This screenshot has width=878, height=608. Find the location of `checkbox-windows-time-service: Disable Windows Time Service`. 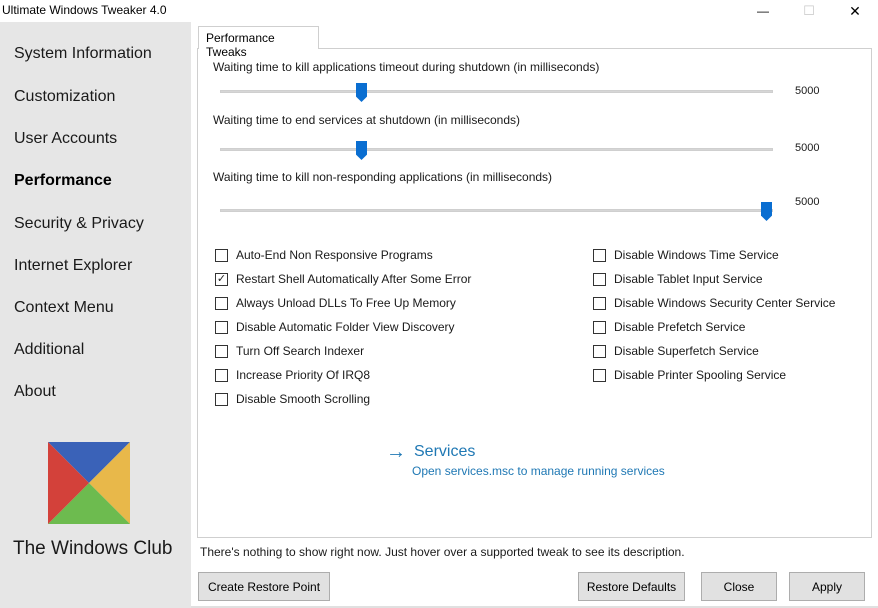

checkbox-windows-time-service: Disable Windows Time Service is located at coordinates (686, 255).